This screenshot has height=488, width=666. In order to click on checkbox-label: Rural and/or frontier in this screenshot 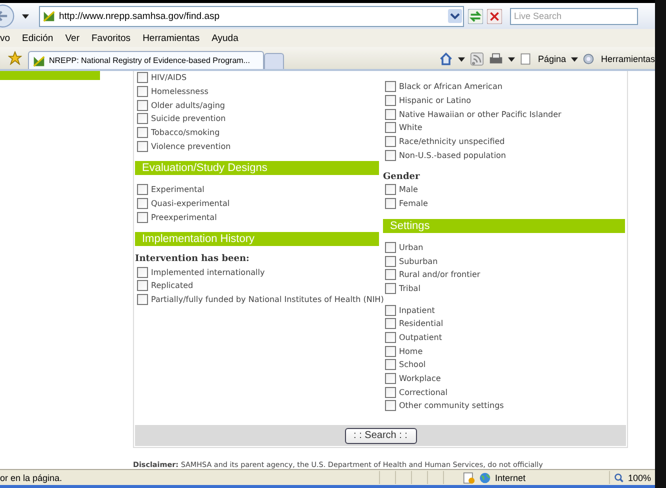, I will do `click(439, 275)`.